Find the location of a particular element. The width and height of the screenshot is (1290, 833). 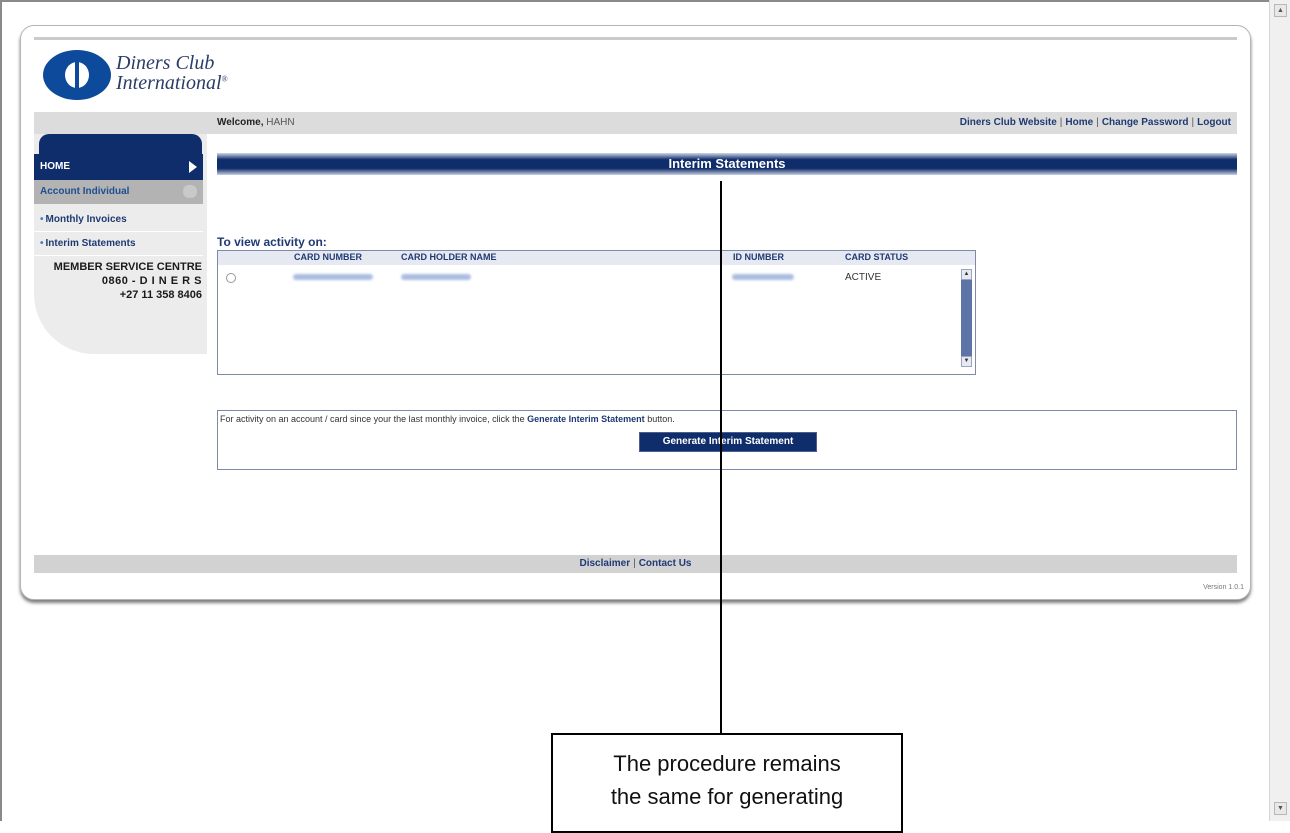

sidebar-item-monthly-invoices: • Monthly Invoices is located at coordinates (118, 220).